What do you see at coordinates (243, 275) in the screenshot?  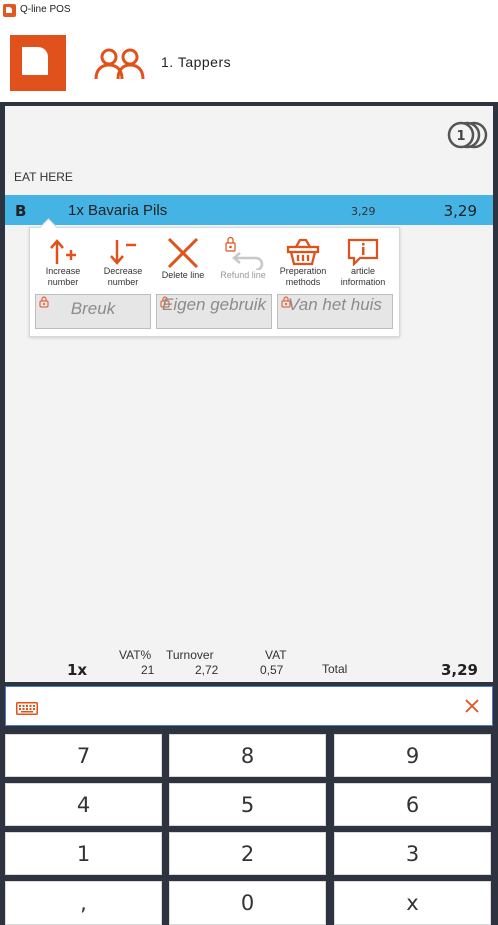 I see `refund-line-label: Refund line` at bounding box center [243, 275].